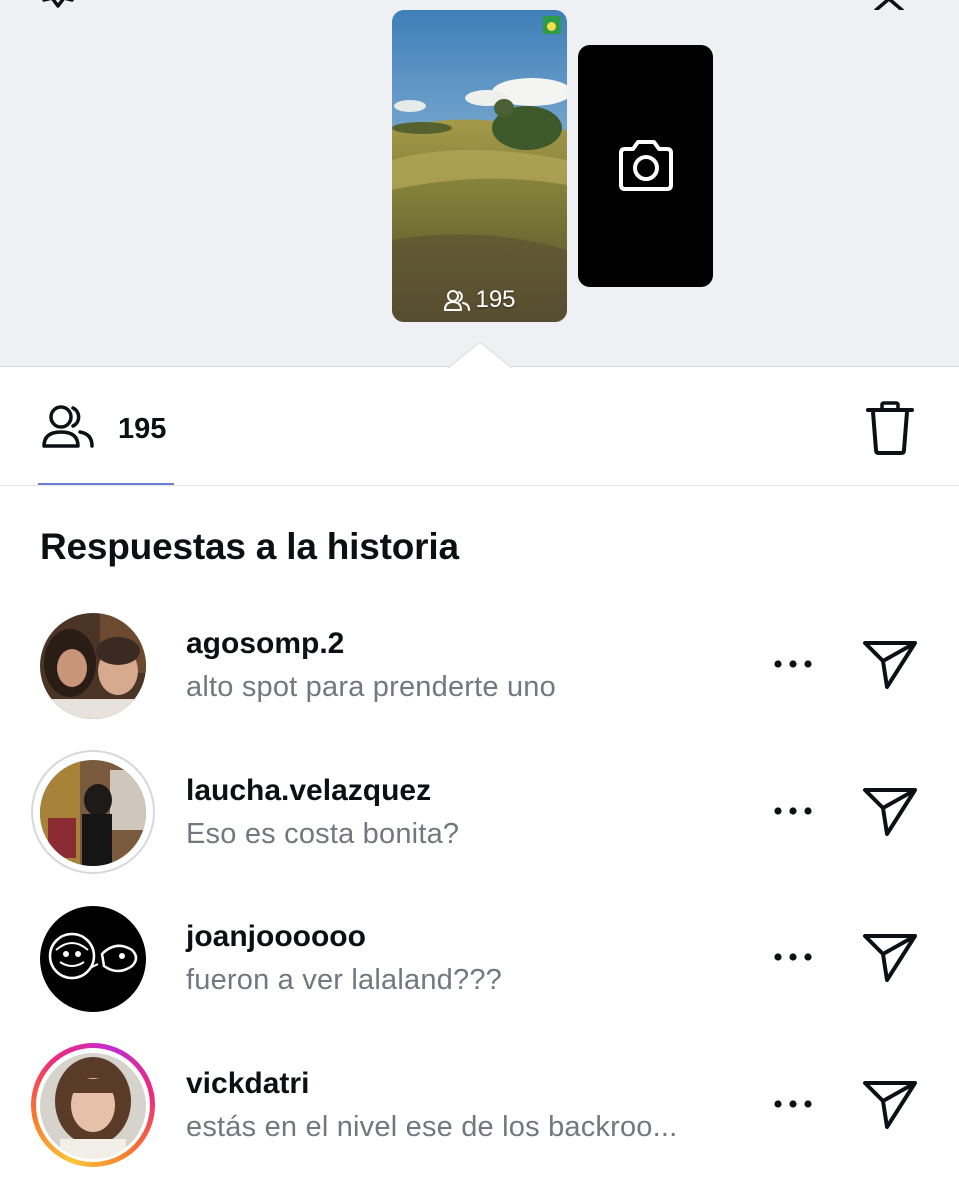  I want to click on thumbnail-views: 195, so click(479, 300).